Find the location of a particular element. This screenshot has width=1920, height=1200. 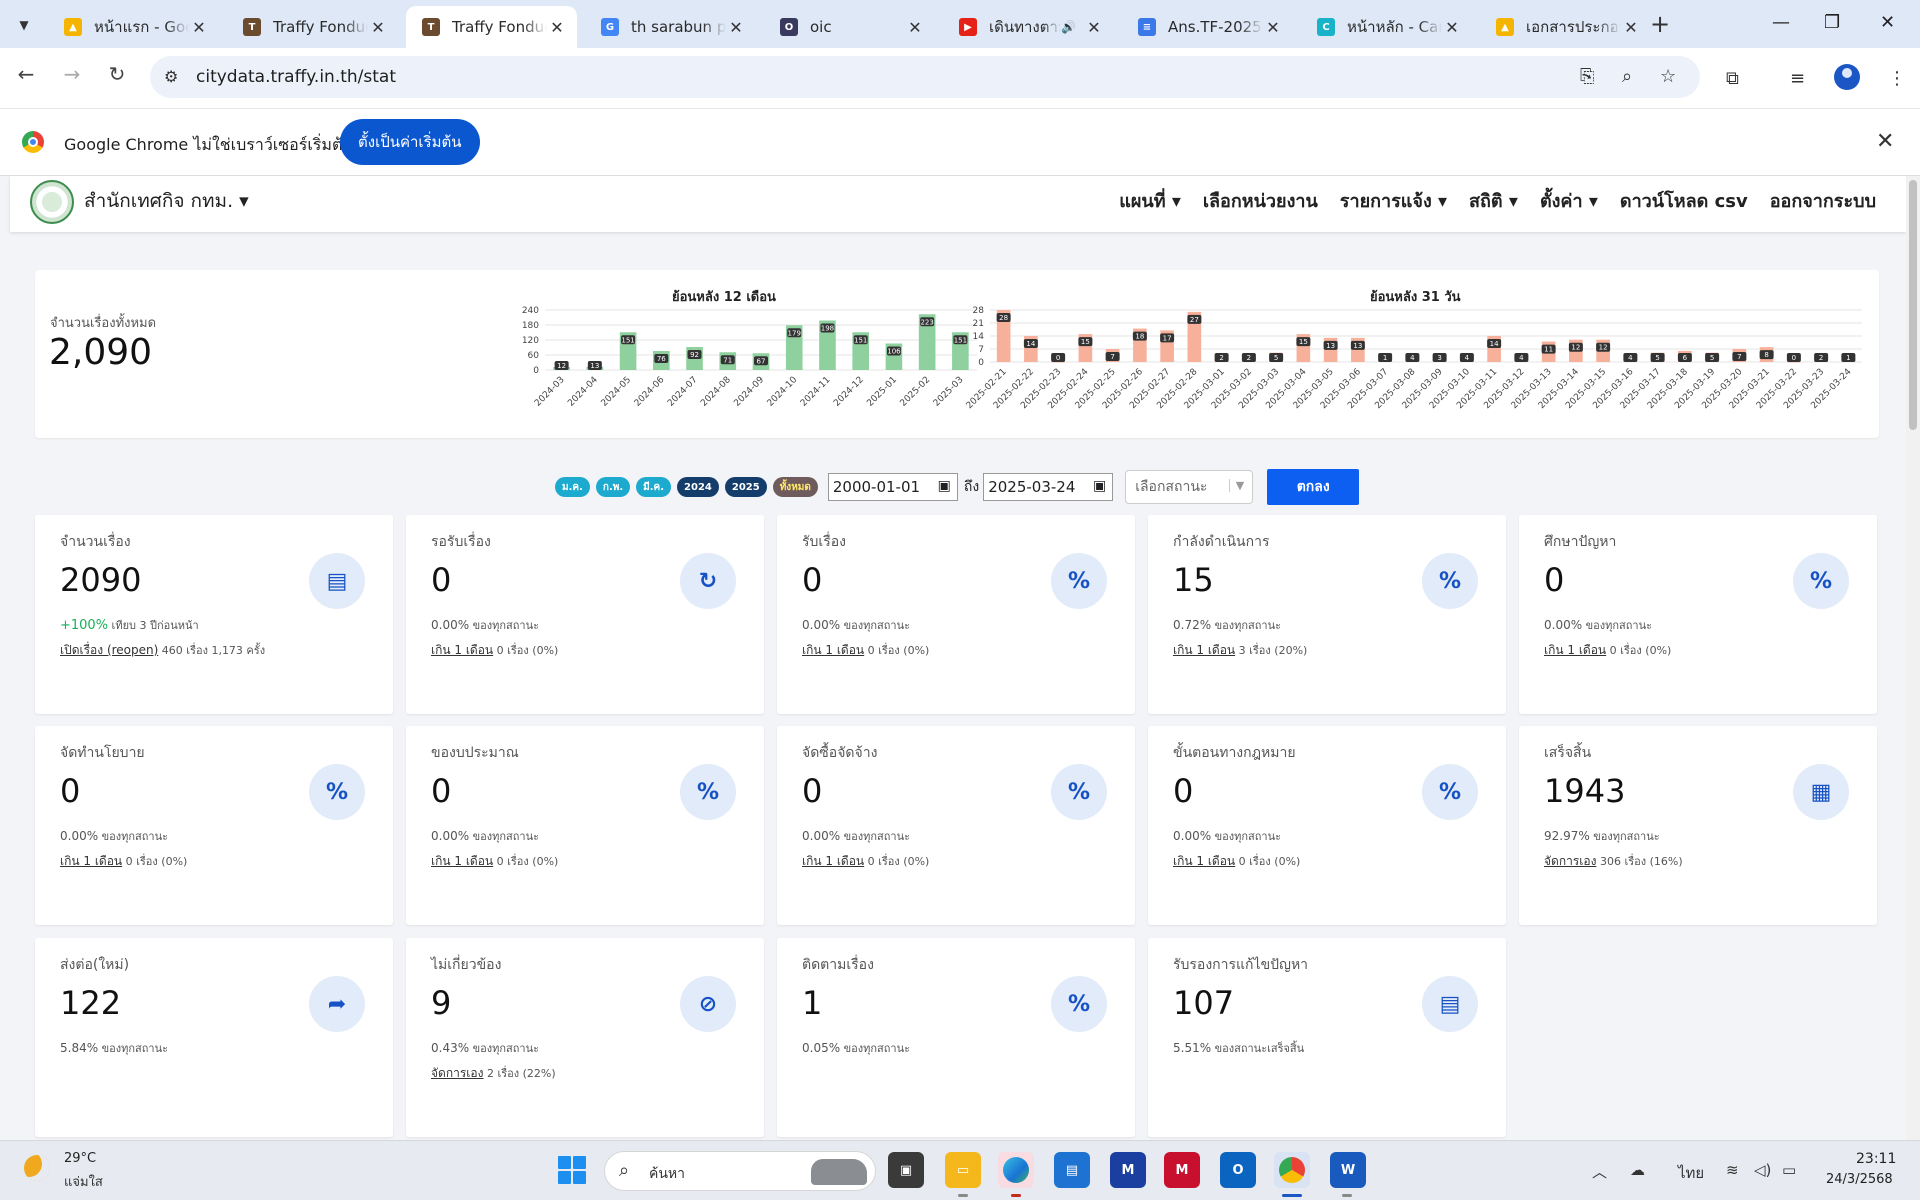

volume-icon: ◁) is located at coordinates (1762, 1170).